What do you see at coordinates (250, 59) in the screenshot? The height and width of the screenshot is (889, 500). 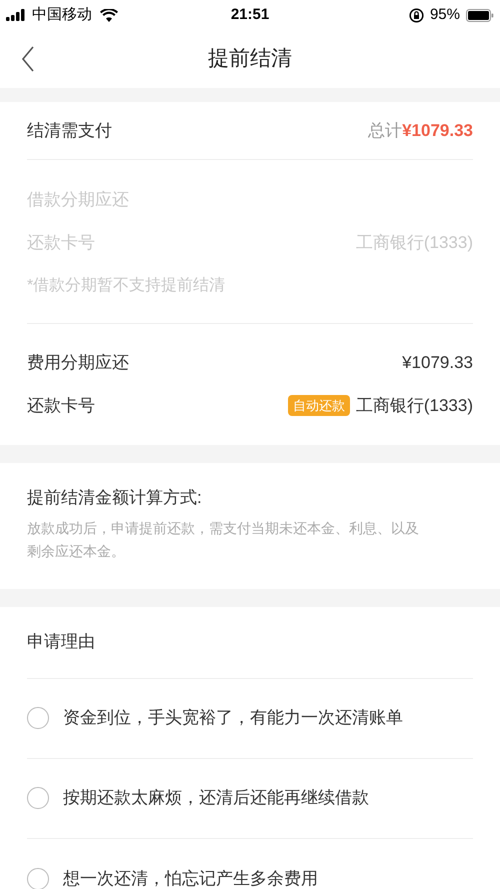 I see `page-title: 提前结清` at bounding box center [250, 59].